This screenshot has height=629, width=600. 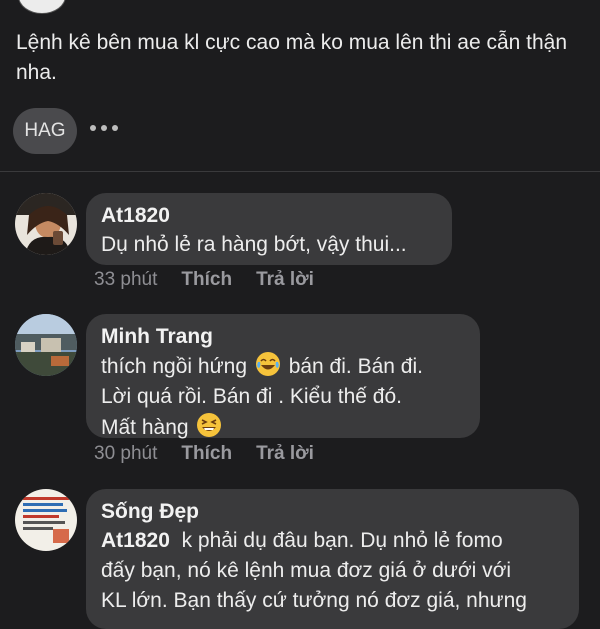 What do you see at coordinates (174, 366) in the screenshot?
I see `comment-line: thích ngồi hứng` at bounding box center [174, 366].